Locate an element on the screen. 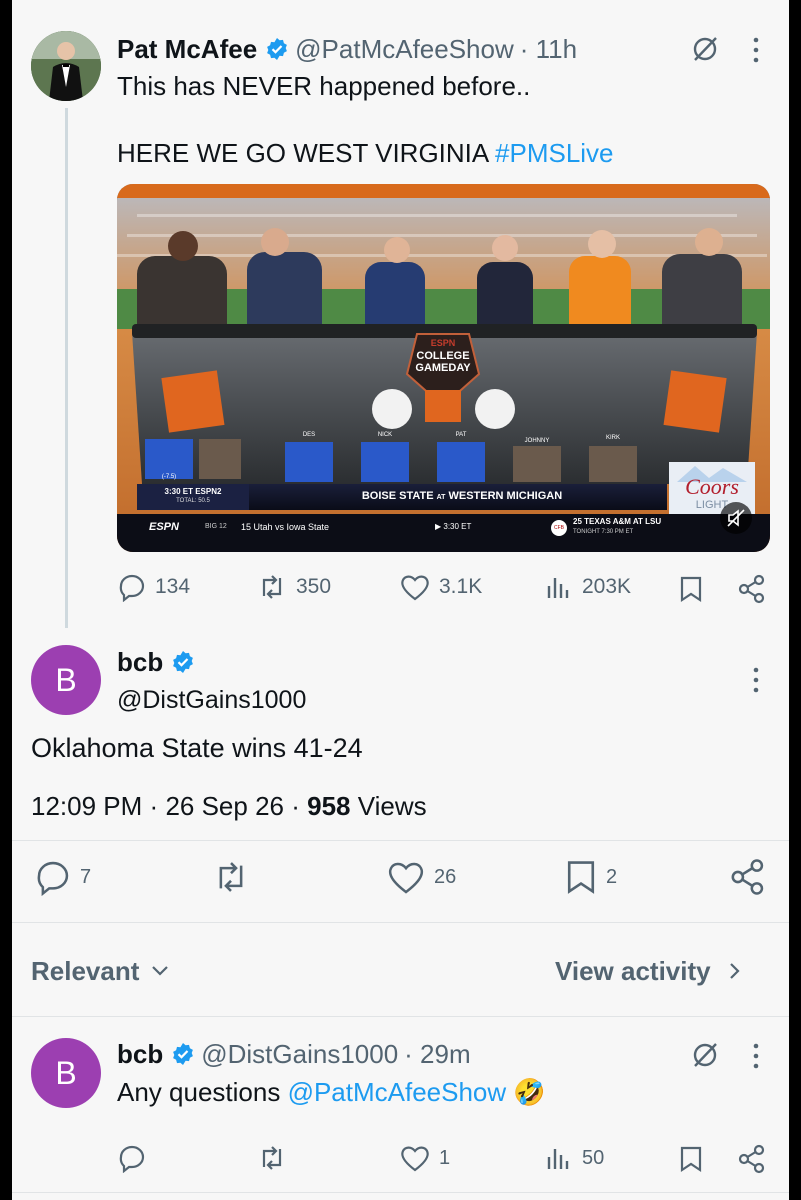  reply-action: 134 is located at coordinates (153, 587).